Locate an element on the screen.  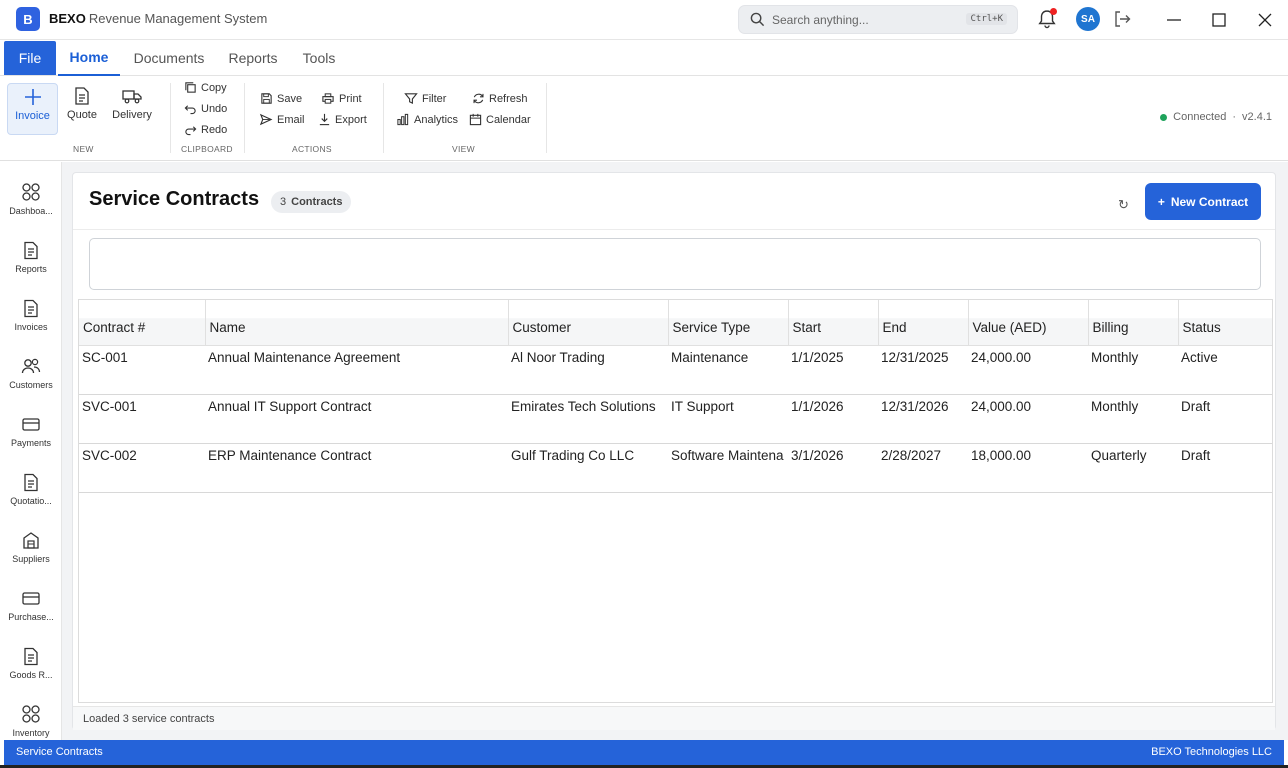
filter-input is located at coordinates (675, 264).